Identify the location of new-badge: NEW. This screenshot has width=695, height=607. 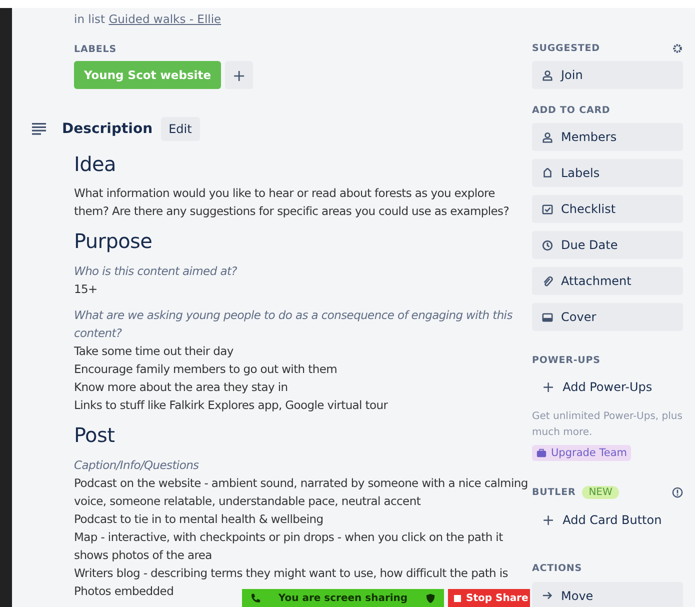
(601, 492).